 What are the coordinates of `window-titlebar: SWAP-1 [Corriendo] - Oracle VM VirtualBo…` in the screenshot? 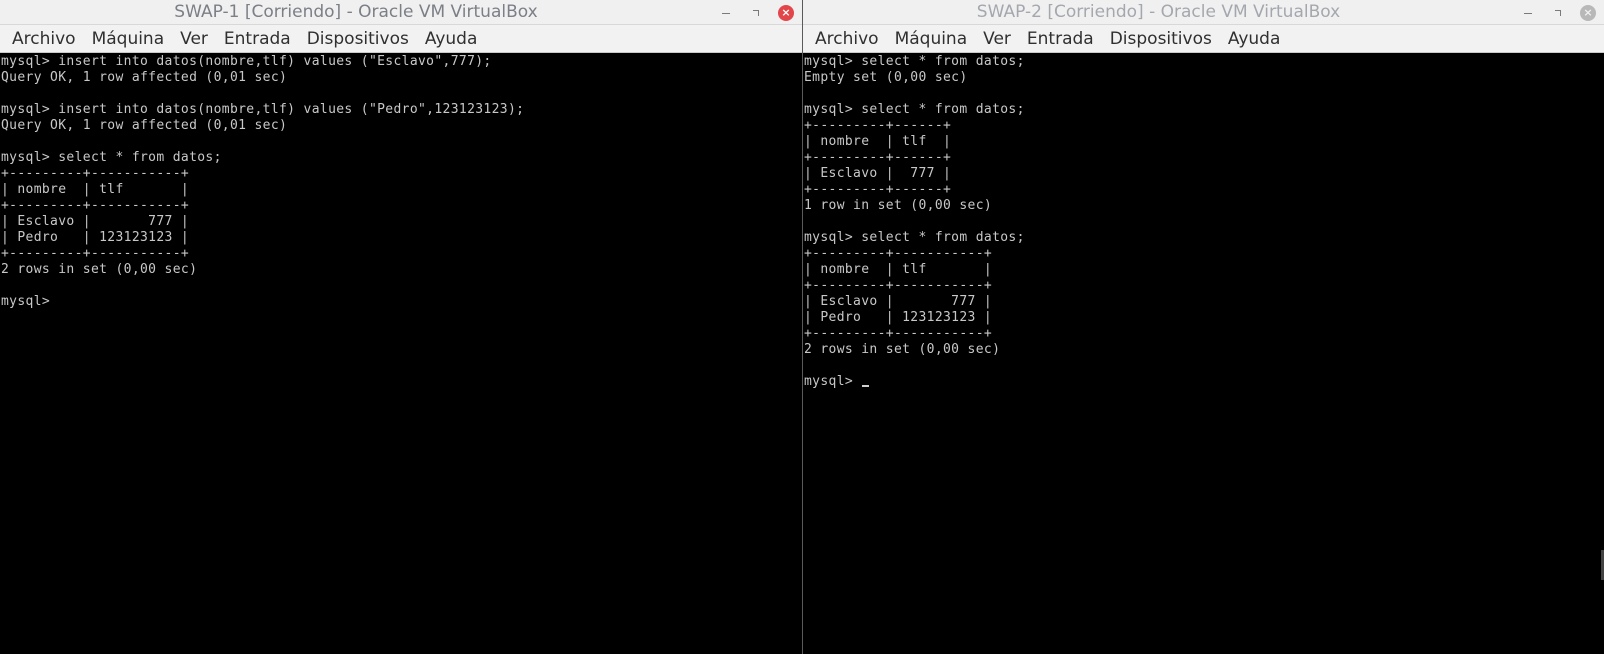 It's located at (401, 12).